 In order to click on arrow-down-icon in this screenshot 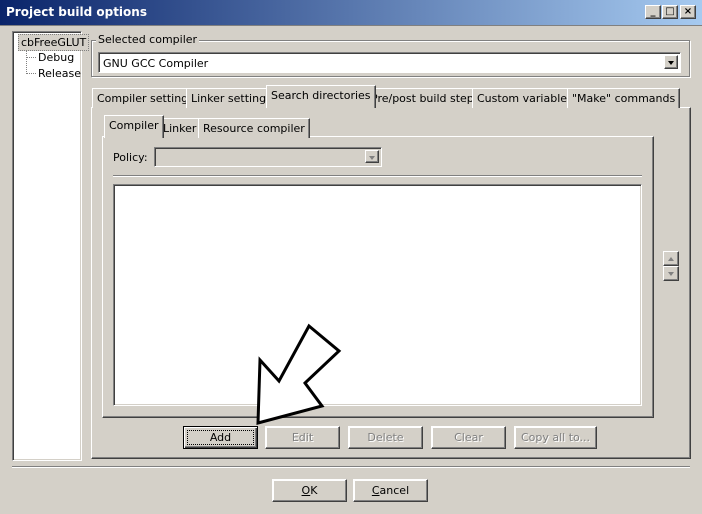, I will do `click(671, 274)`.